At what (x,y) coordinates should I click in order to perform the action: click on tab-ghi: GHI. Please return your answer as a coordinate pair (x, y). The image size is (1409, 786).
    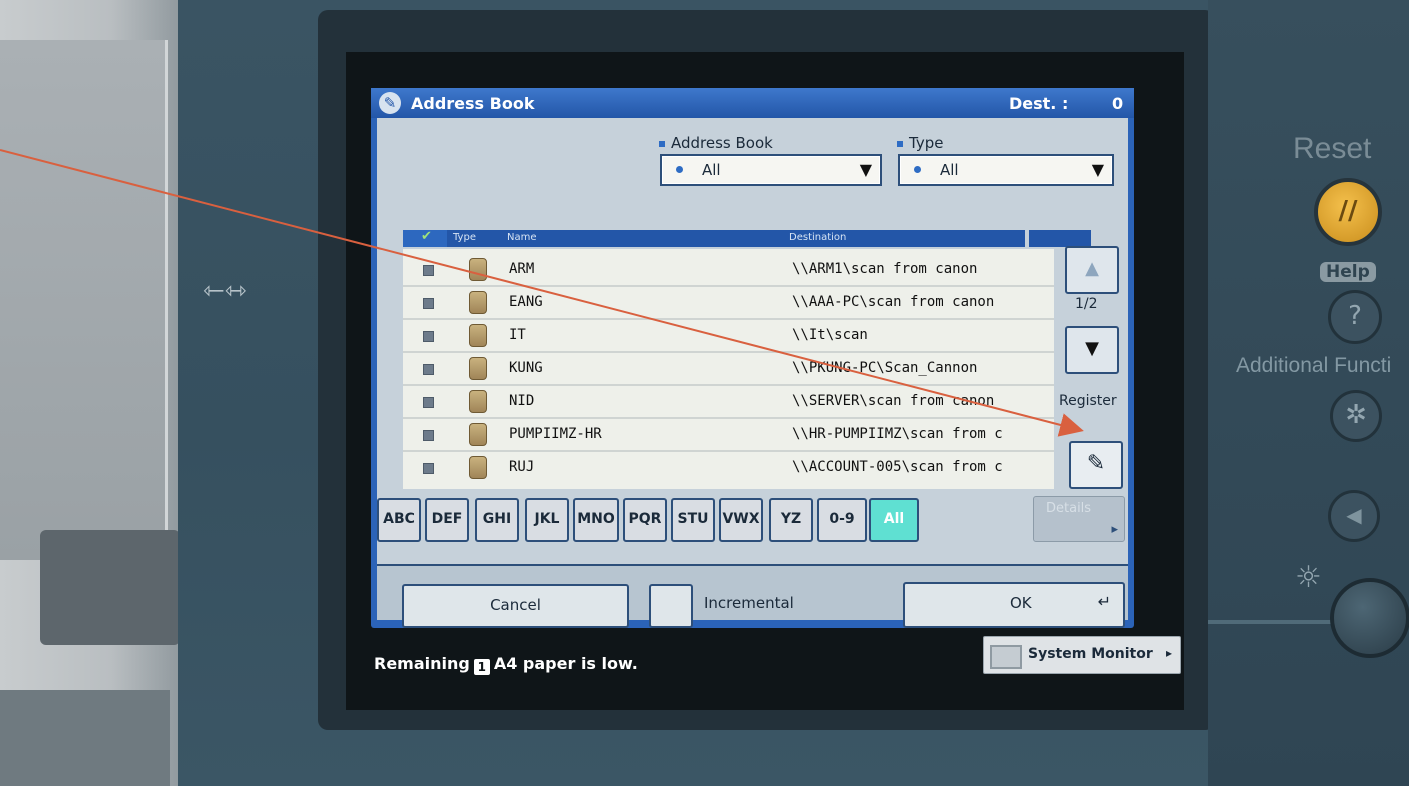
    Looking at the image, I should click on (497, 520).